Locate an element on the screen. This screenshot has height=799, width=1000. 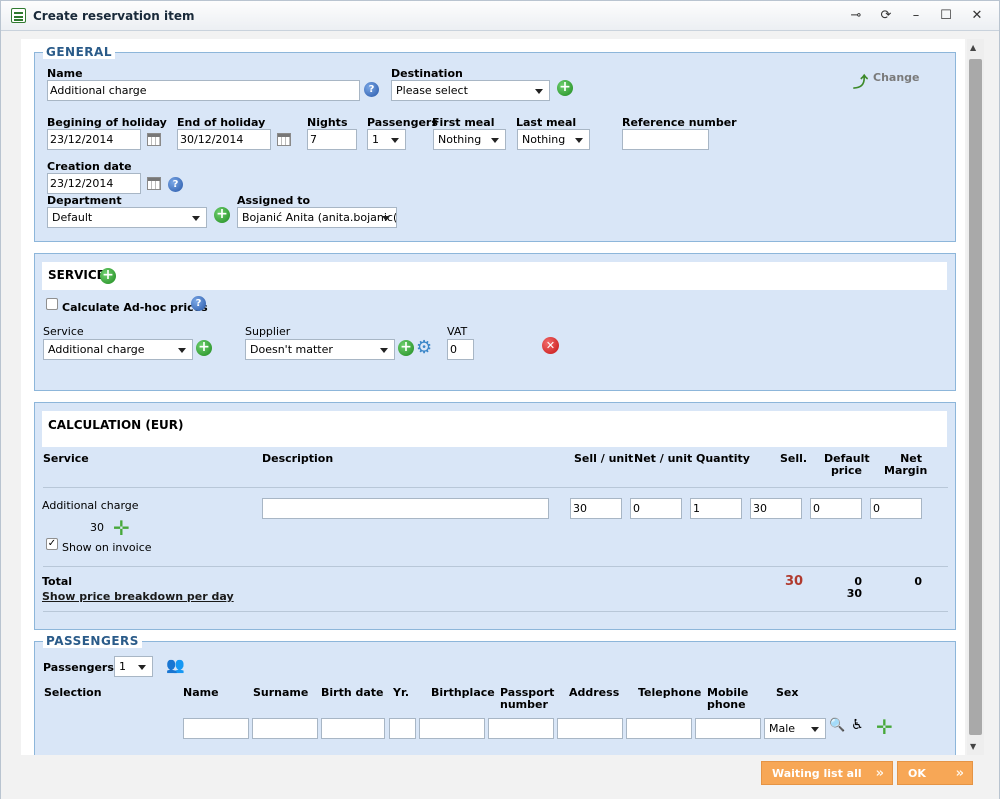
first-meal-label: First meal is located at coordinates (463, 122).